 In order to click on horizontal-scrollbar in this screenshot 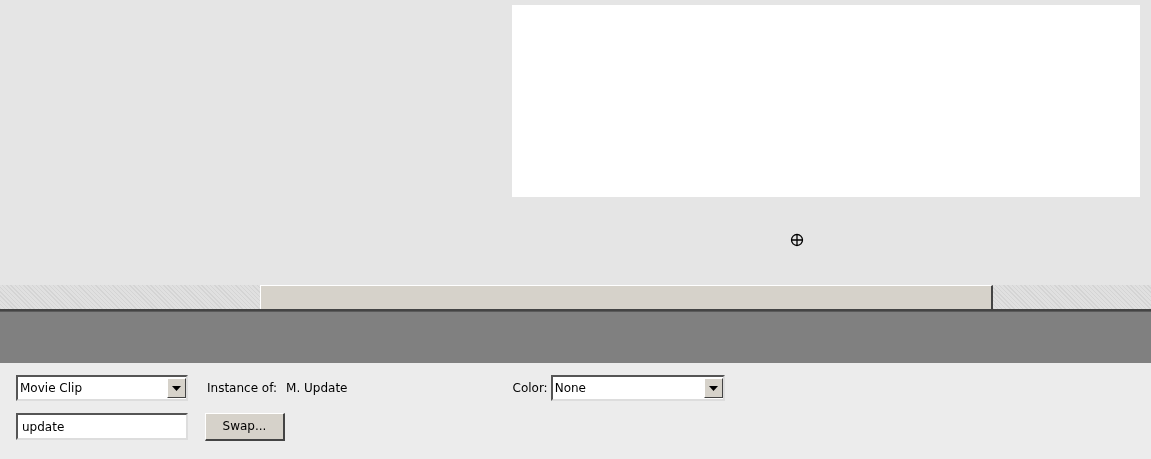, I will do `click(575, 298)`.